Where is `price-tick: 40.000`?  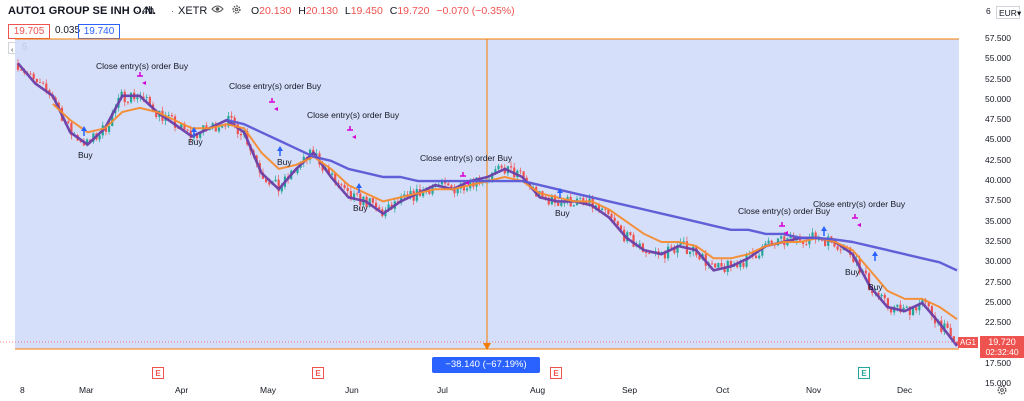
price-tick: 40.000 is located at coordinates (998, 180).